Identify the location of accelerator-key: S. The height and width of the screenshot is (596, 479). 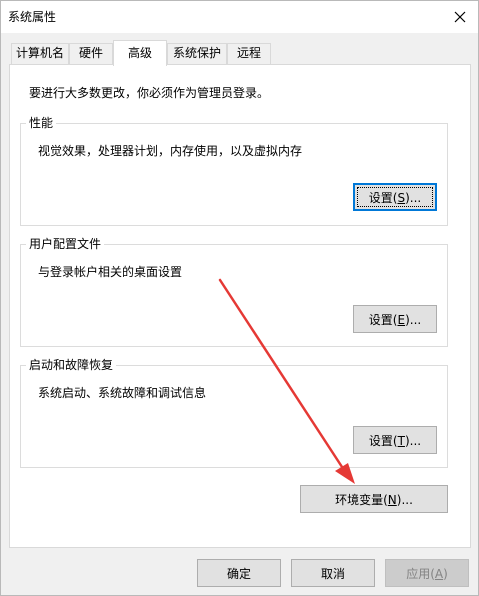
(401, 198).